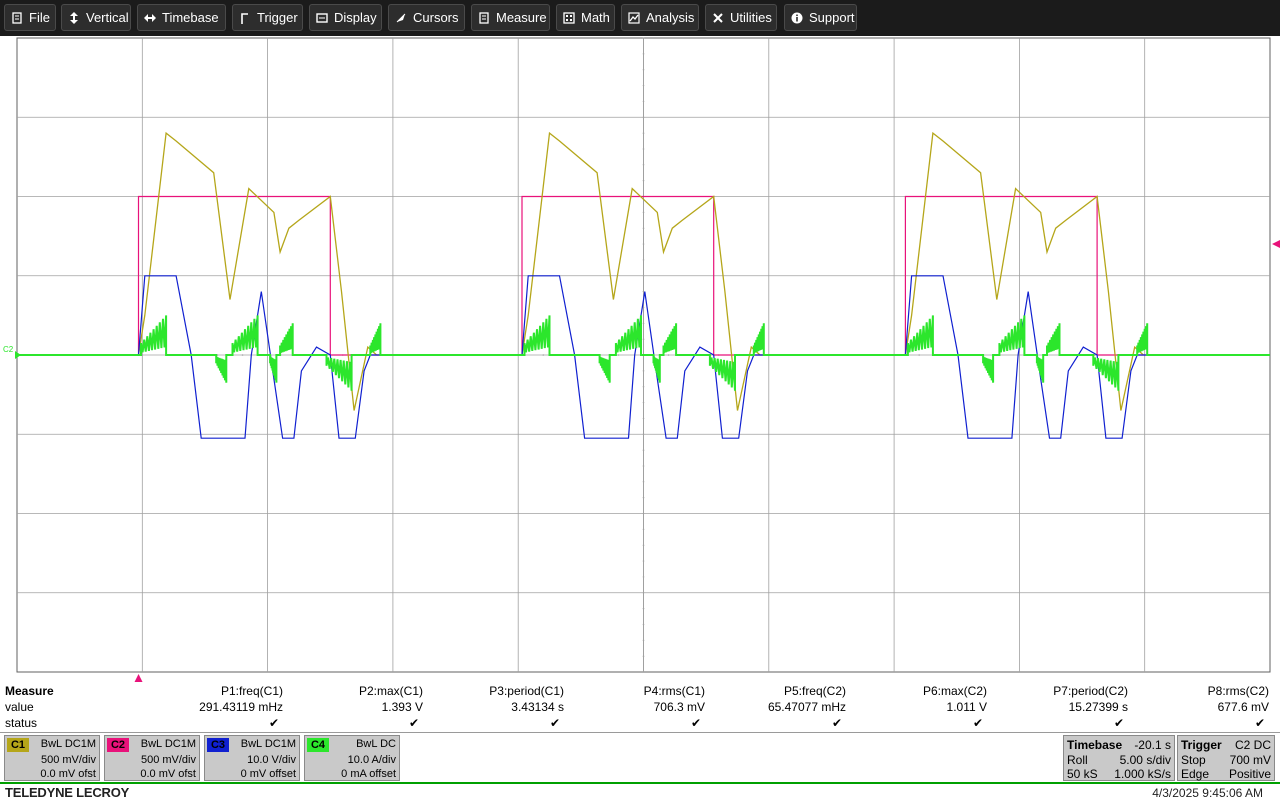  Describe the element at coordinates (1090, 691) in the screenshot. I see `measure-param-name: P7:period(C2)` at that location.